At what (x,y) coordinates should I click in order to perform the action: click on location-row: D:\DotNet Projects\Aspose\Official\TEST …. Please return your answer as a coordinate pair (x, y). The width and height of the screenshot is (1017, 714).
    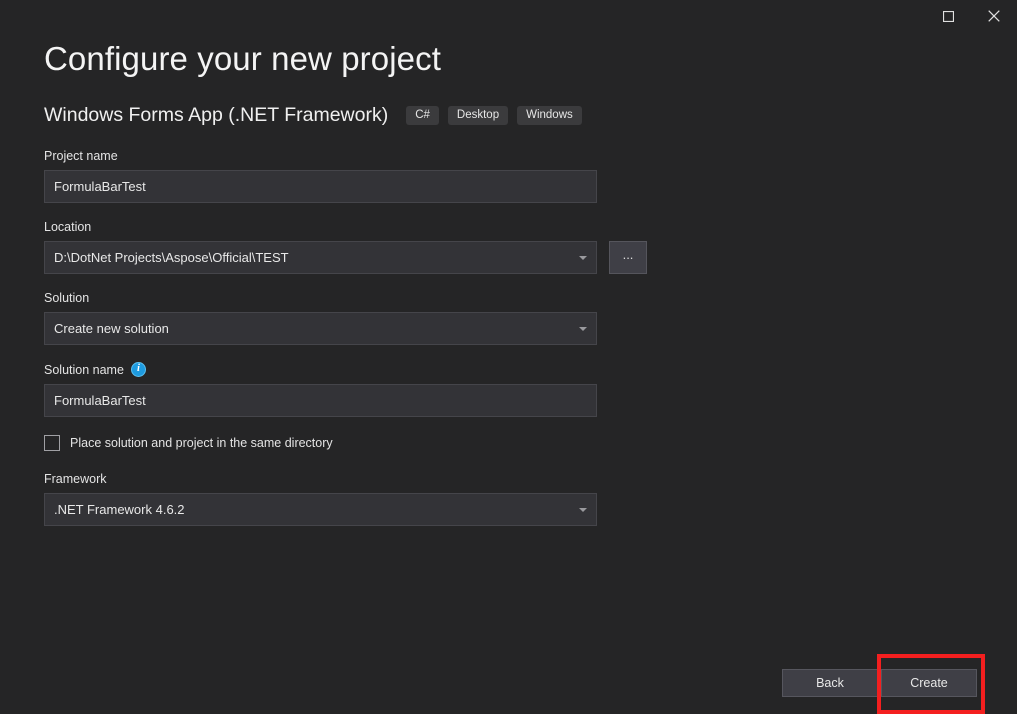
    Looking at the image, I should click on (354, 257).